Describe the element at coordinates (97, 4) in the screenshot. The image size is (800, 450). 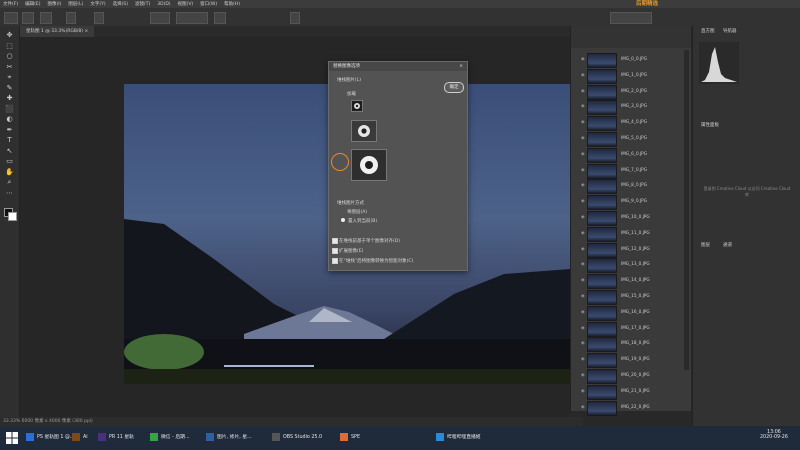
I see `menu-item: 文字(Y)` at that location.